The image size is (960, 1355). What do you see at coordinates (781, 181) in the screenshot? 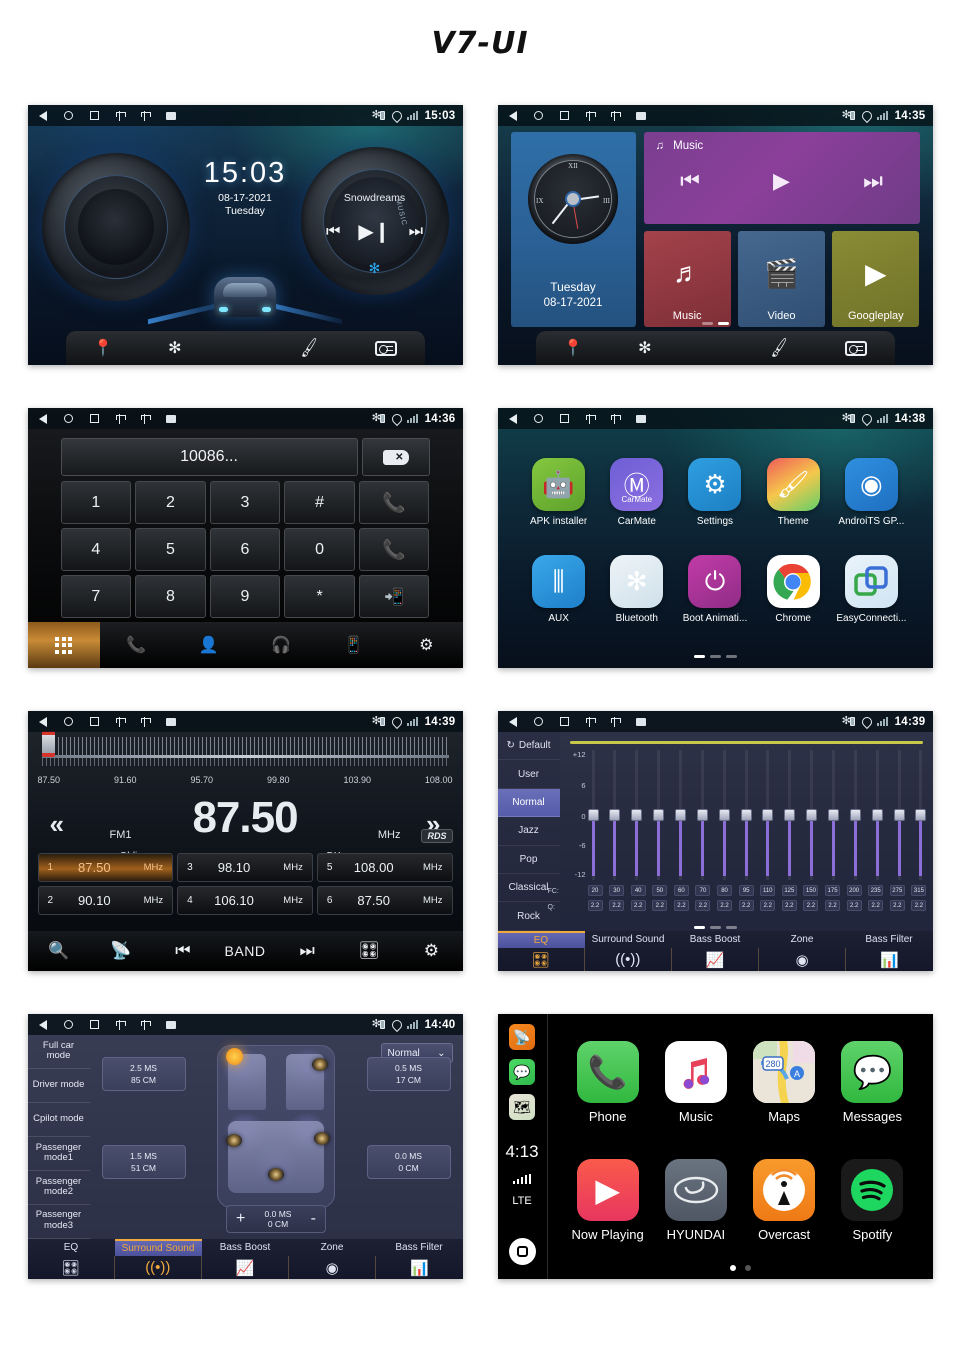
I see `play-icon: ▶` at bounding box center [781, 181].